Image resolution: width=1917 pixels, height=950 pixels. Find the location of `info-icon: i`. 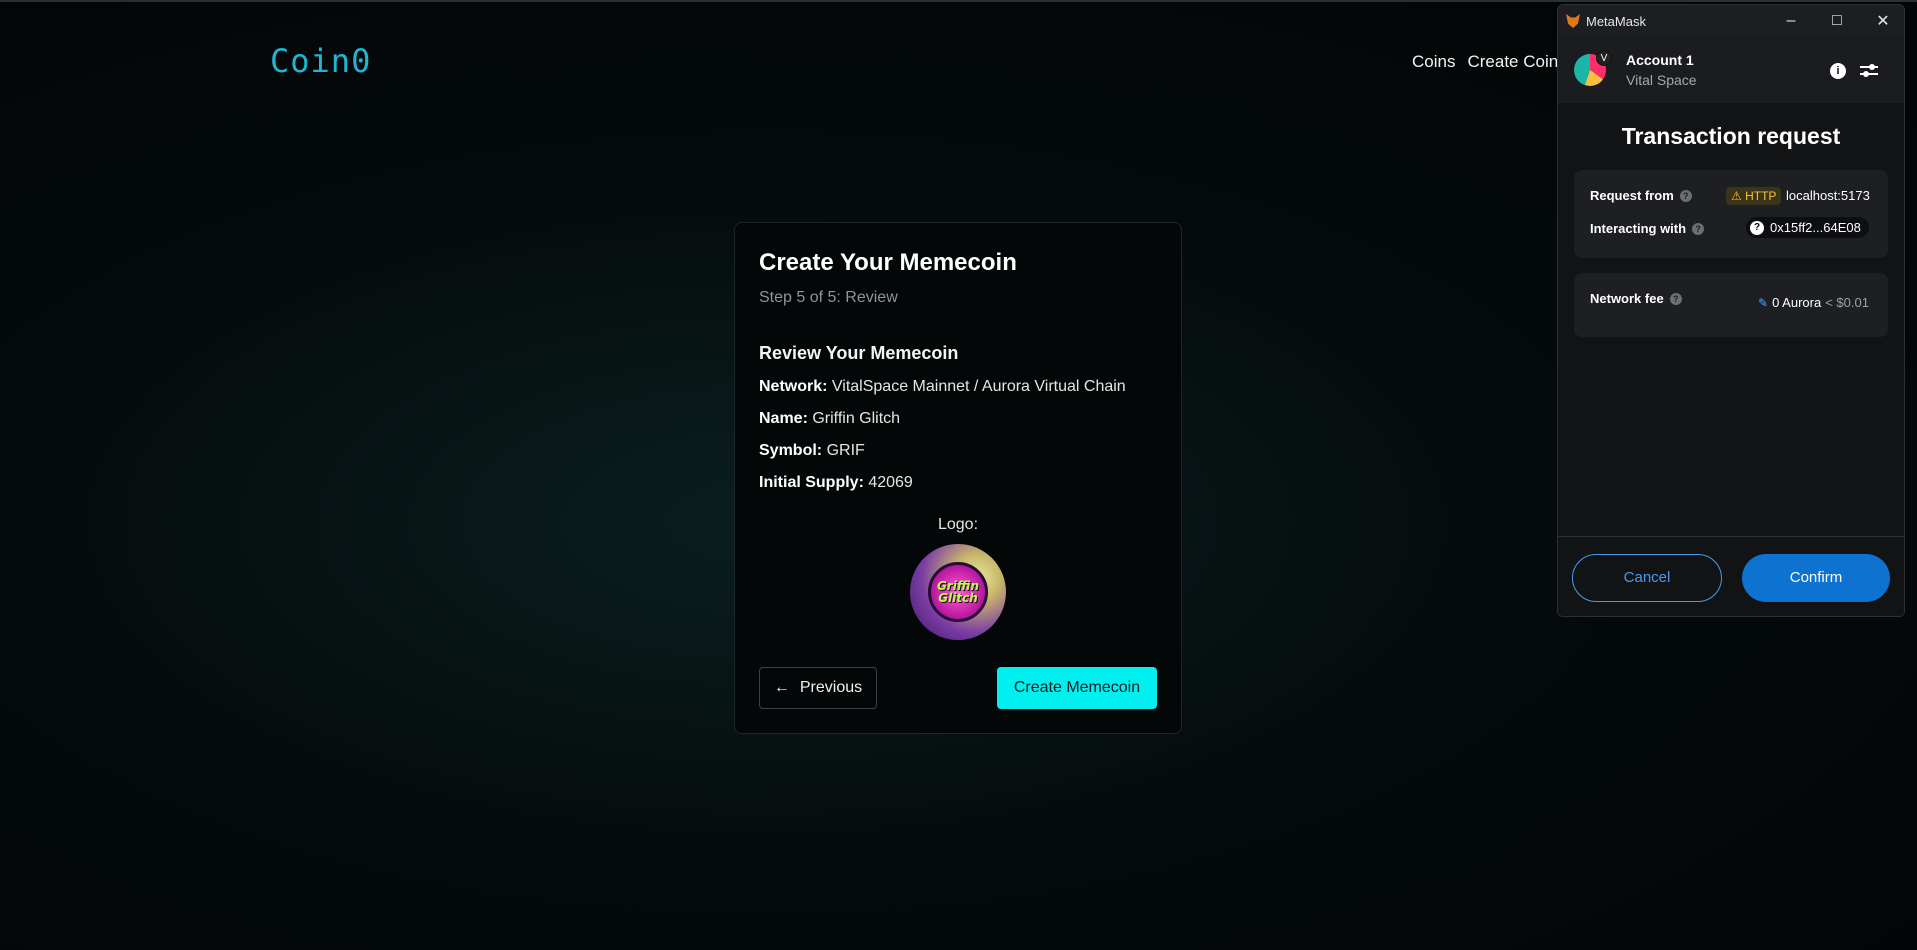

info-icon: i is located at coordinates (1838, 71).